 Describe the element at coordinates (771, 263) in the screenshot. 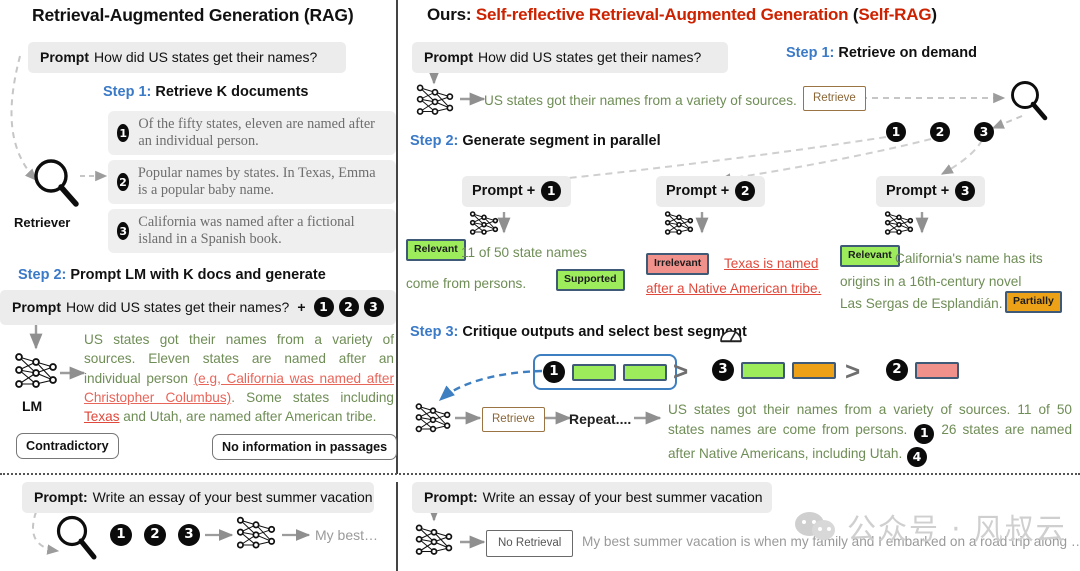

I see `column2-text-a: Texas is named` at that location.